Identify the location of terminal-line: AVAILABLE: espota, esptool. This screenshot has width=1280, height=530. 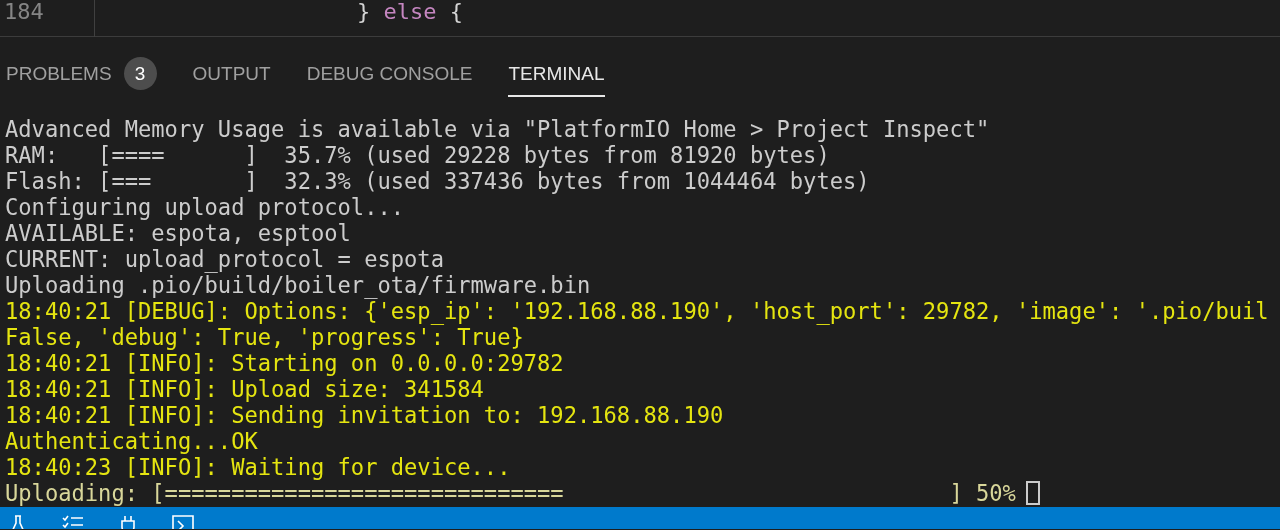
(178, 233).